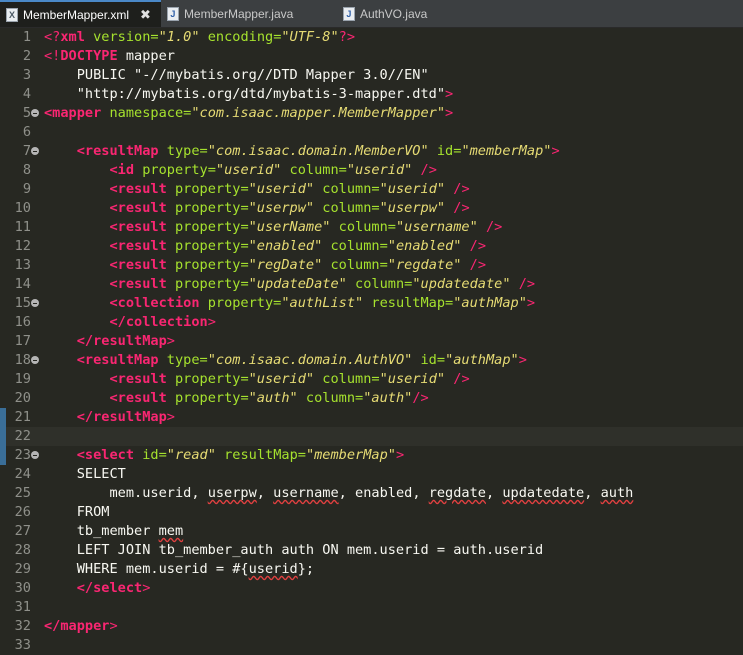 This screenshot has width=743, height=655. What do you see at coordinates (22, 626) in the screenshot?
I see `line-number: 32` at bounding box center [22, 626].